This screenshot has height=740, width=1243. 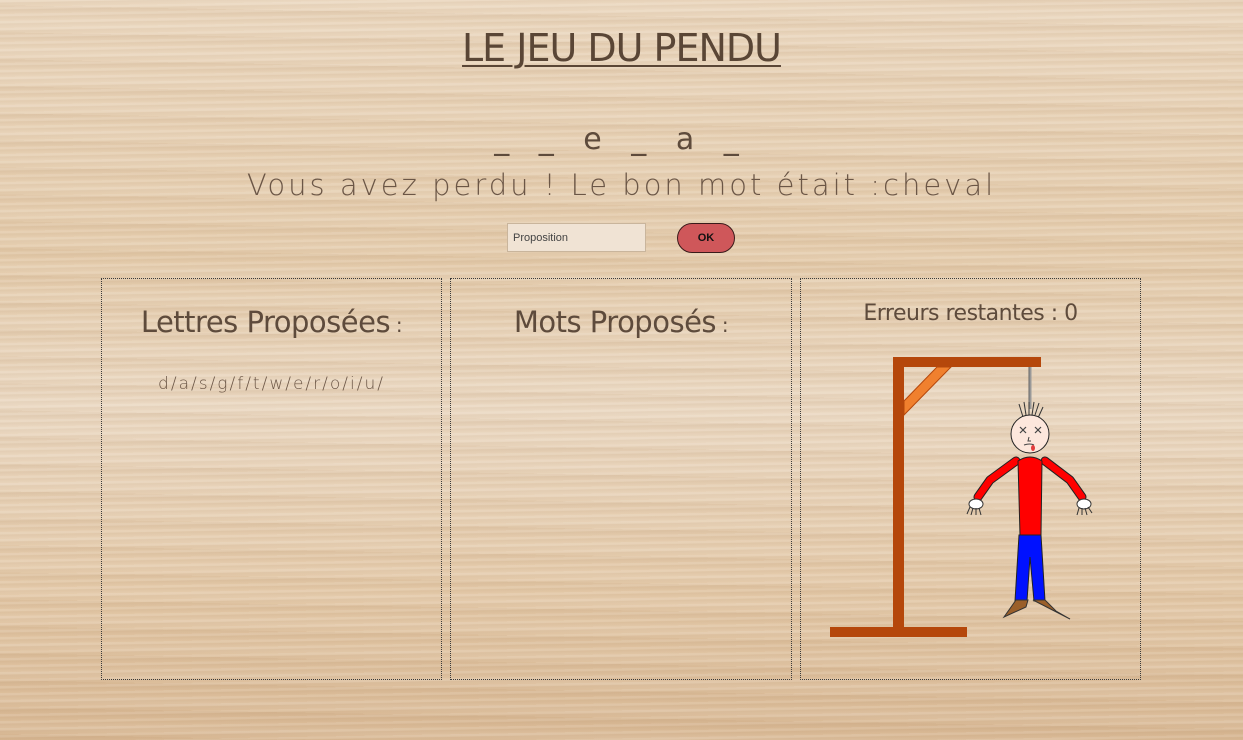 What do you see at coordinates (1030, 568) in the screenshot?
I see `pants` at bounding box center [1030, 568].